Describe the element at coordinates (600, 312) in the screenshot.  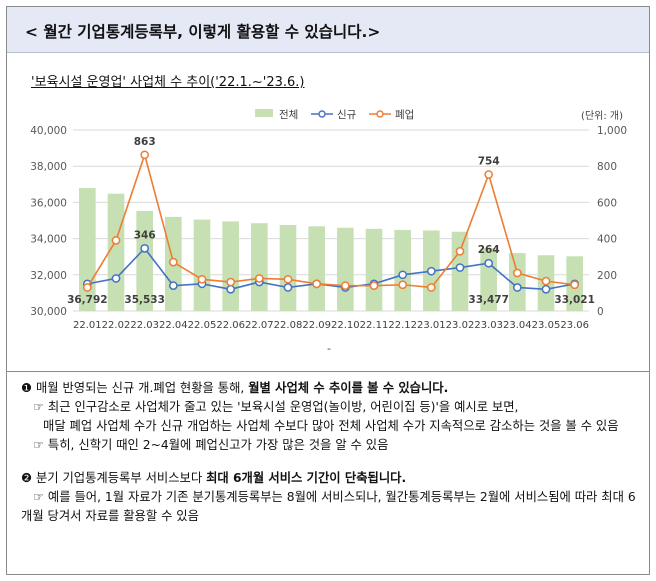
I see `right-axis-tick-label: 0` at that location.